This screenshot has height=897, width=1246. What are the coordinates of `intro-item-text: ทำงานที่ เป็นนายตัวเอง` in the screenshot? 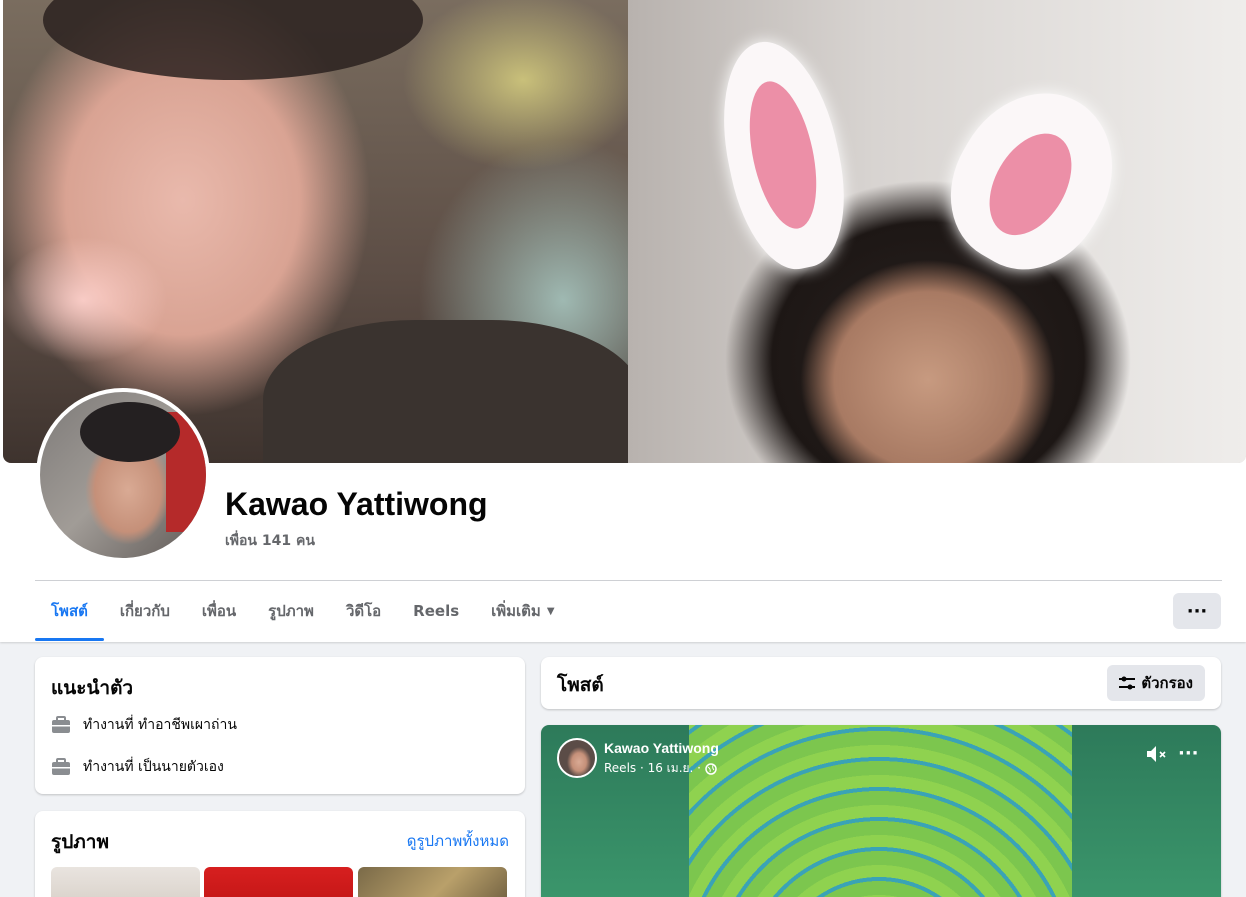 It's located at (153, 767).